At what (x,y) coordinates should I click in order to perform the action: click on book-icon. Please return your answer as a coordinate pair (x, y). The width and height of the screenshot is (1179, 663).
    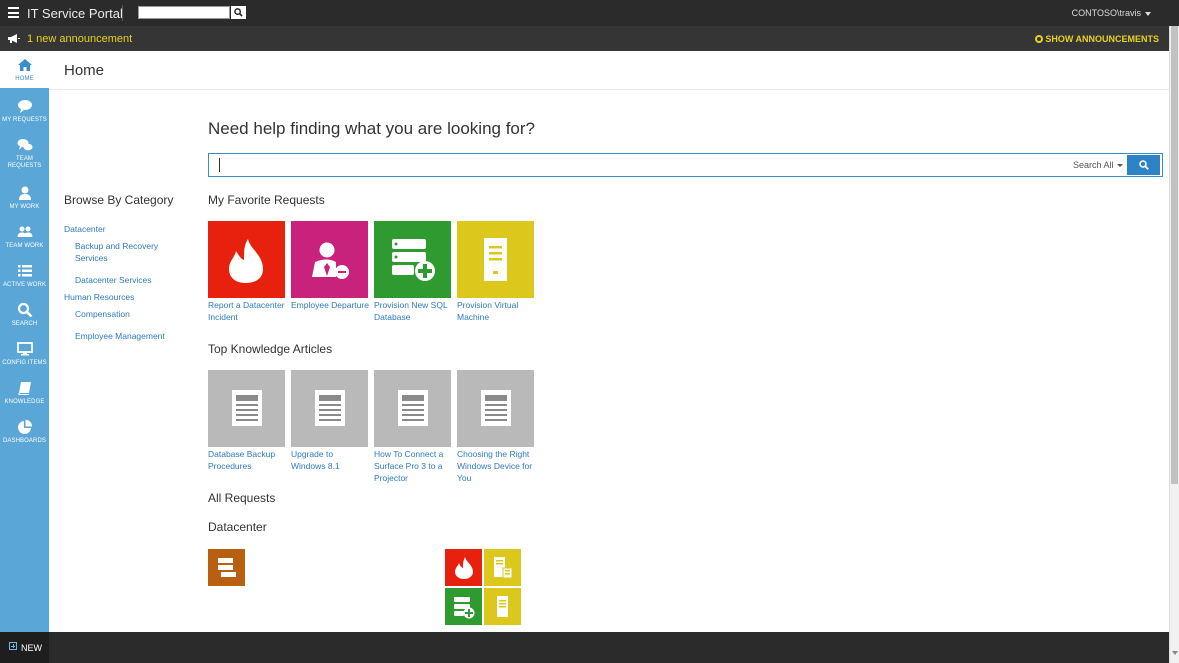
    Looking at the image, I should click on (24, 388).